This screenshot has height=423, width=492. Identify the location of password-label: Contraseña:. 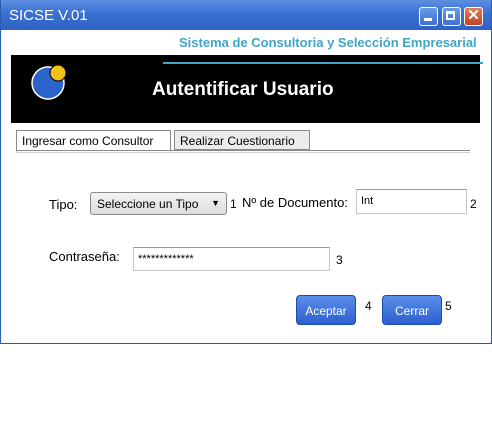
(84, 256).